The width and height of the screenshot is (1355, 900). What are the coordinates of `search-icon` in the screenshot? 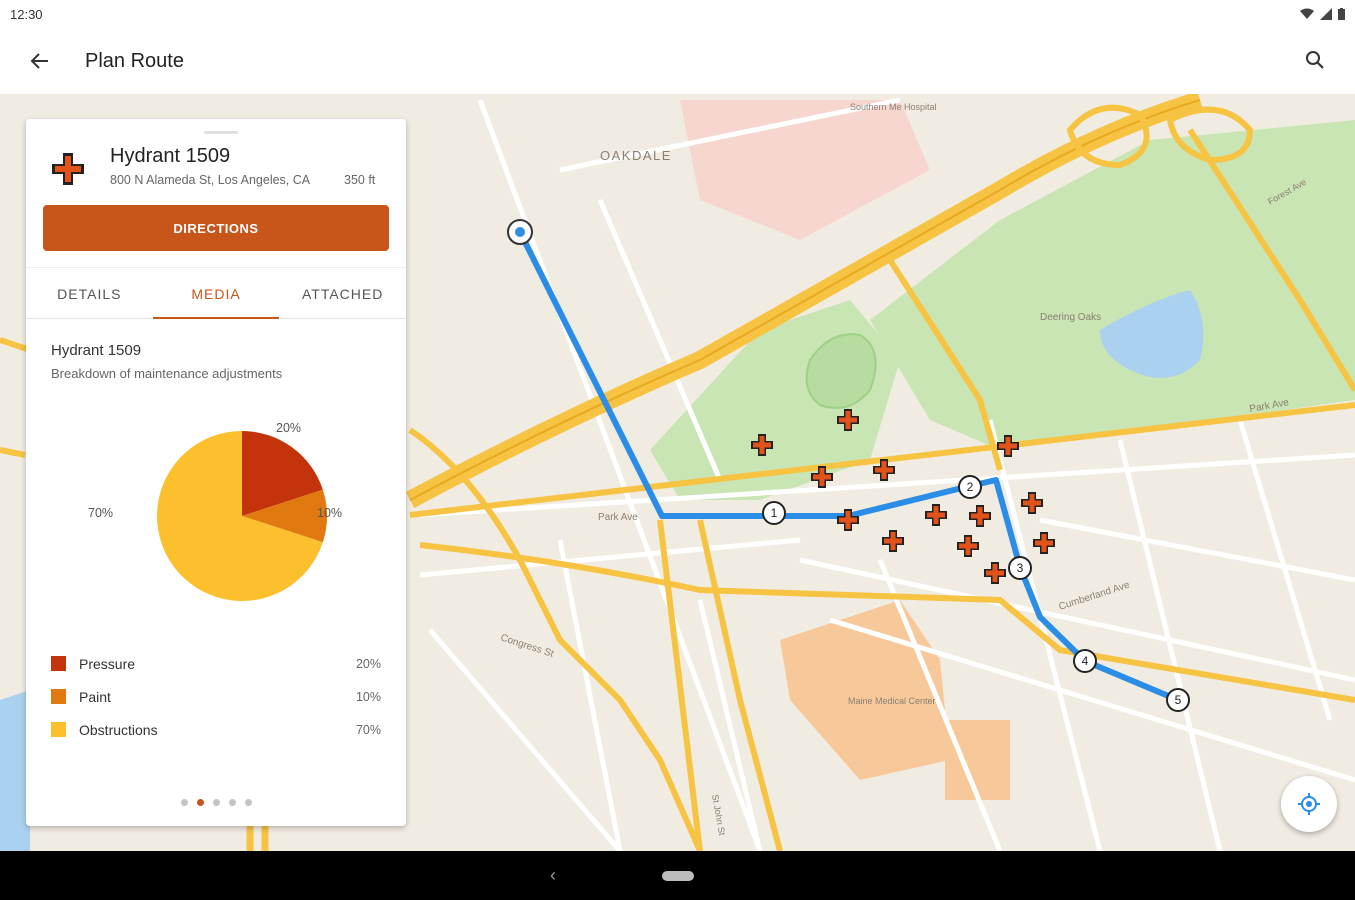 It's located at (1315, 60).